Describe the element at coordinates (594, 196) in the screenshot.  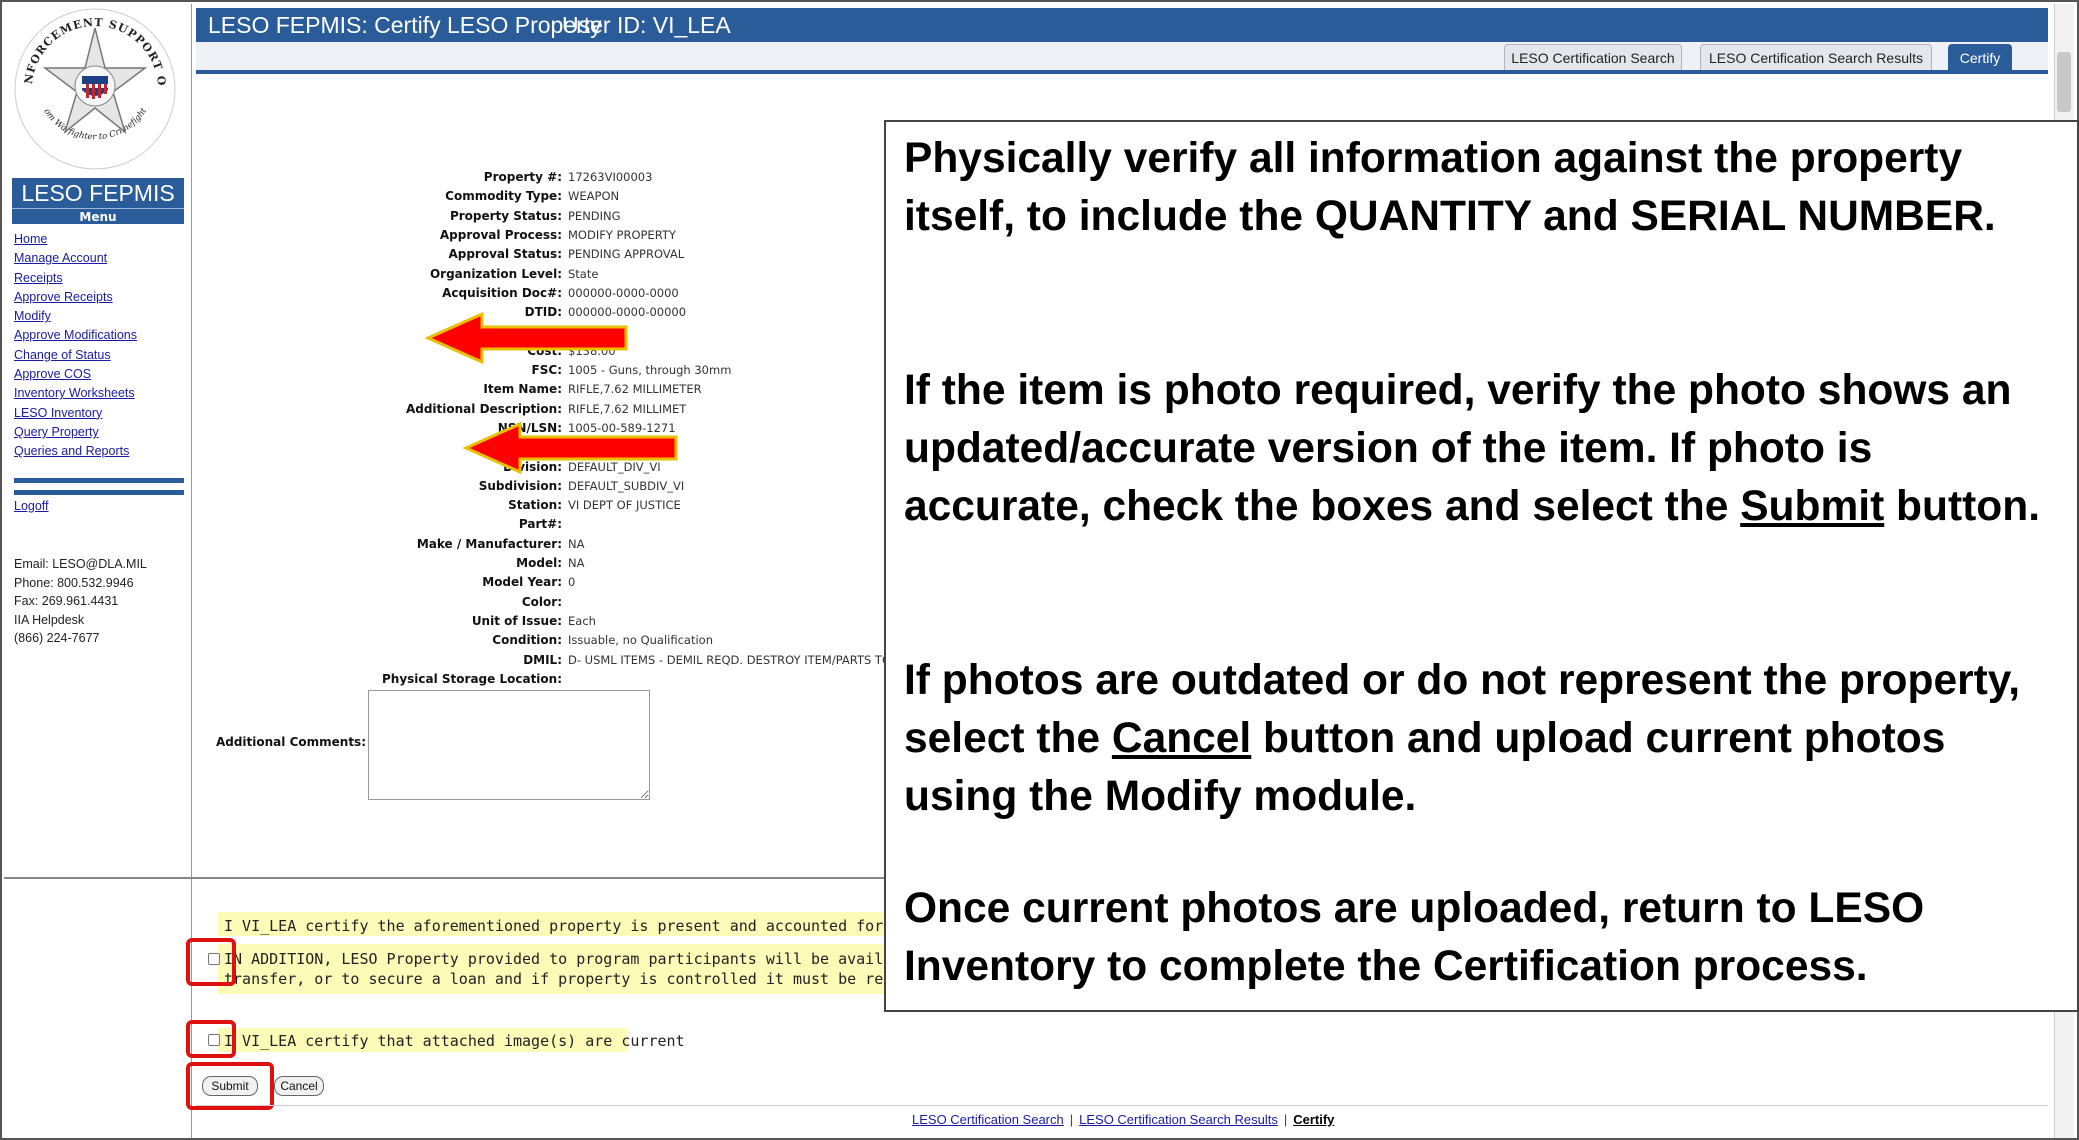
I see `property-value: WEAPON` at that location.